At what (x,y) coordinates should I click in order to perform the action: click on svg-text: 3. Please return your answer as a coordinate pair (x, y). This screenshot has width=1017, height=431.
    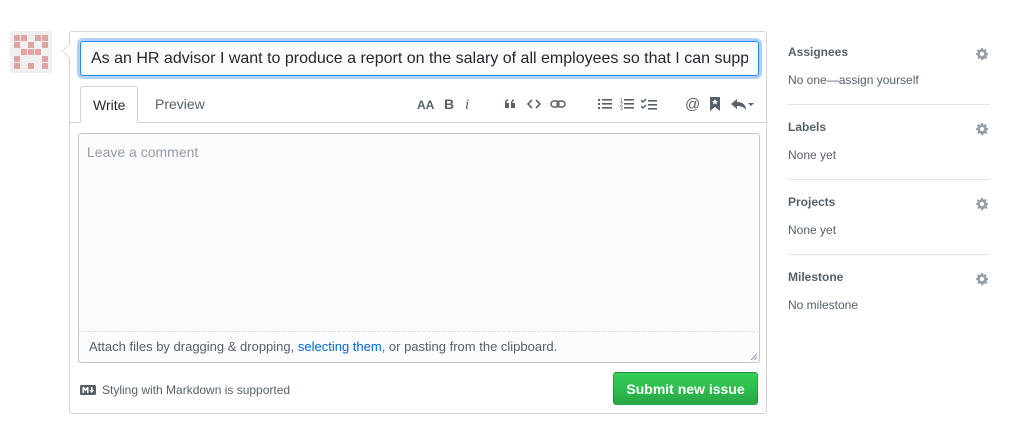
    Looking at the image, I should click on (621, 108).